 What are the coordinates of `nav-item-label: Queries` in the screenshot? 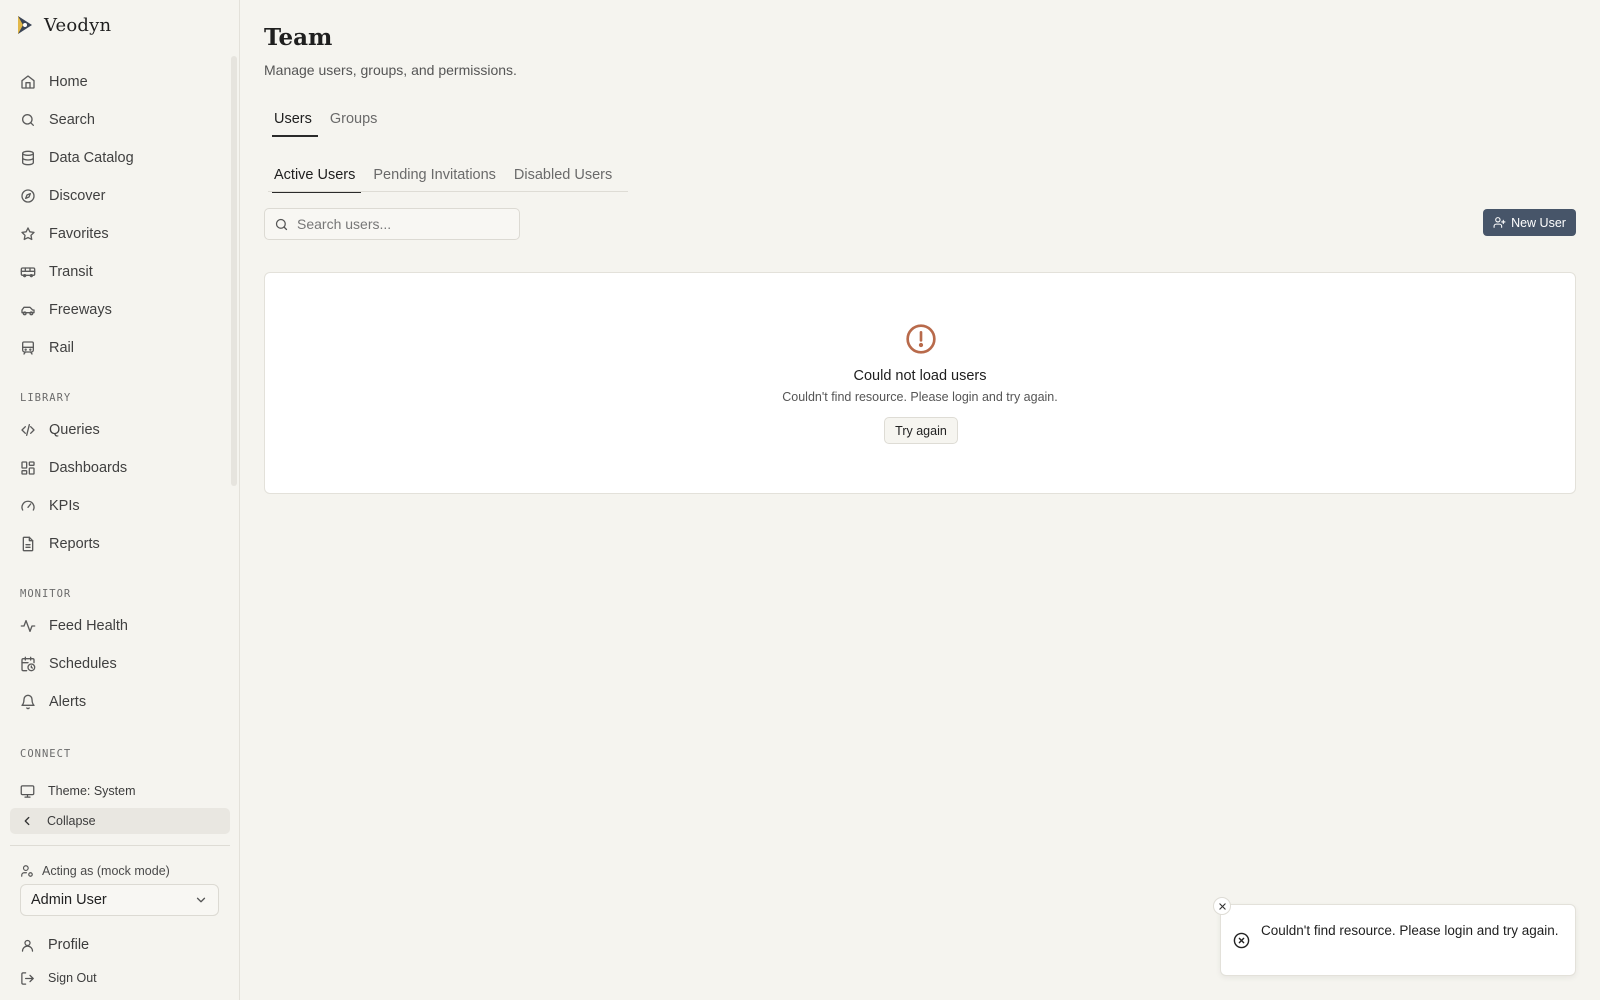 It's located at (74, 430).